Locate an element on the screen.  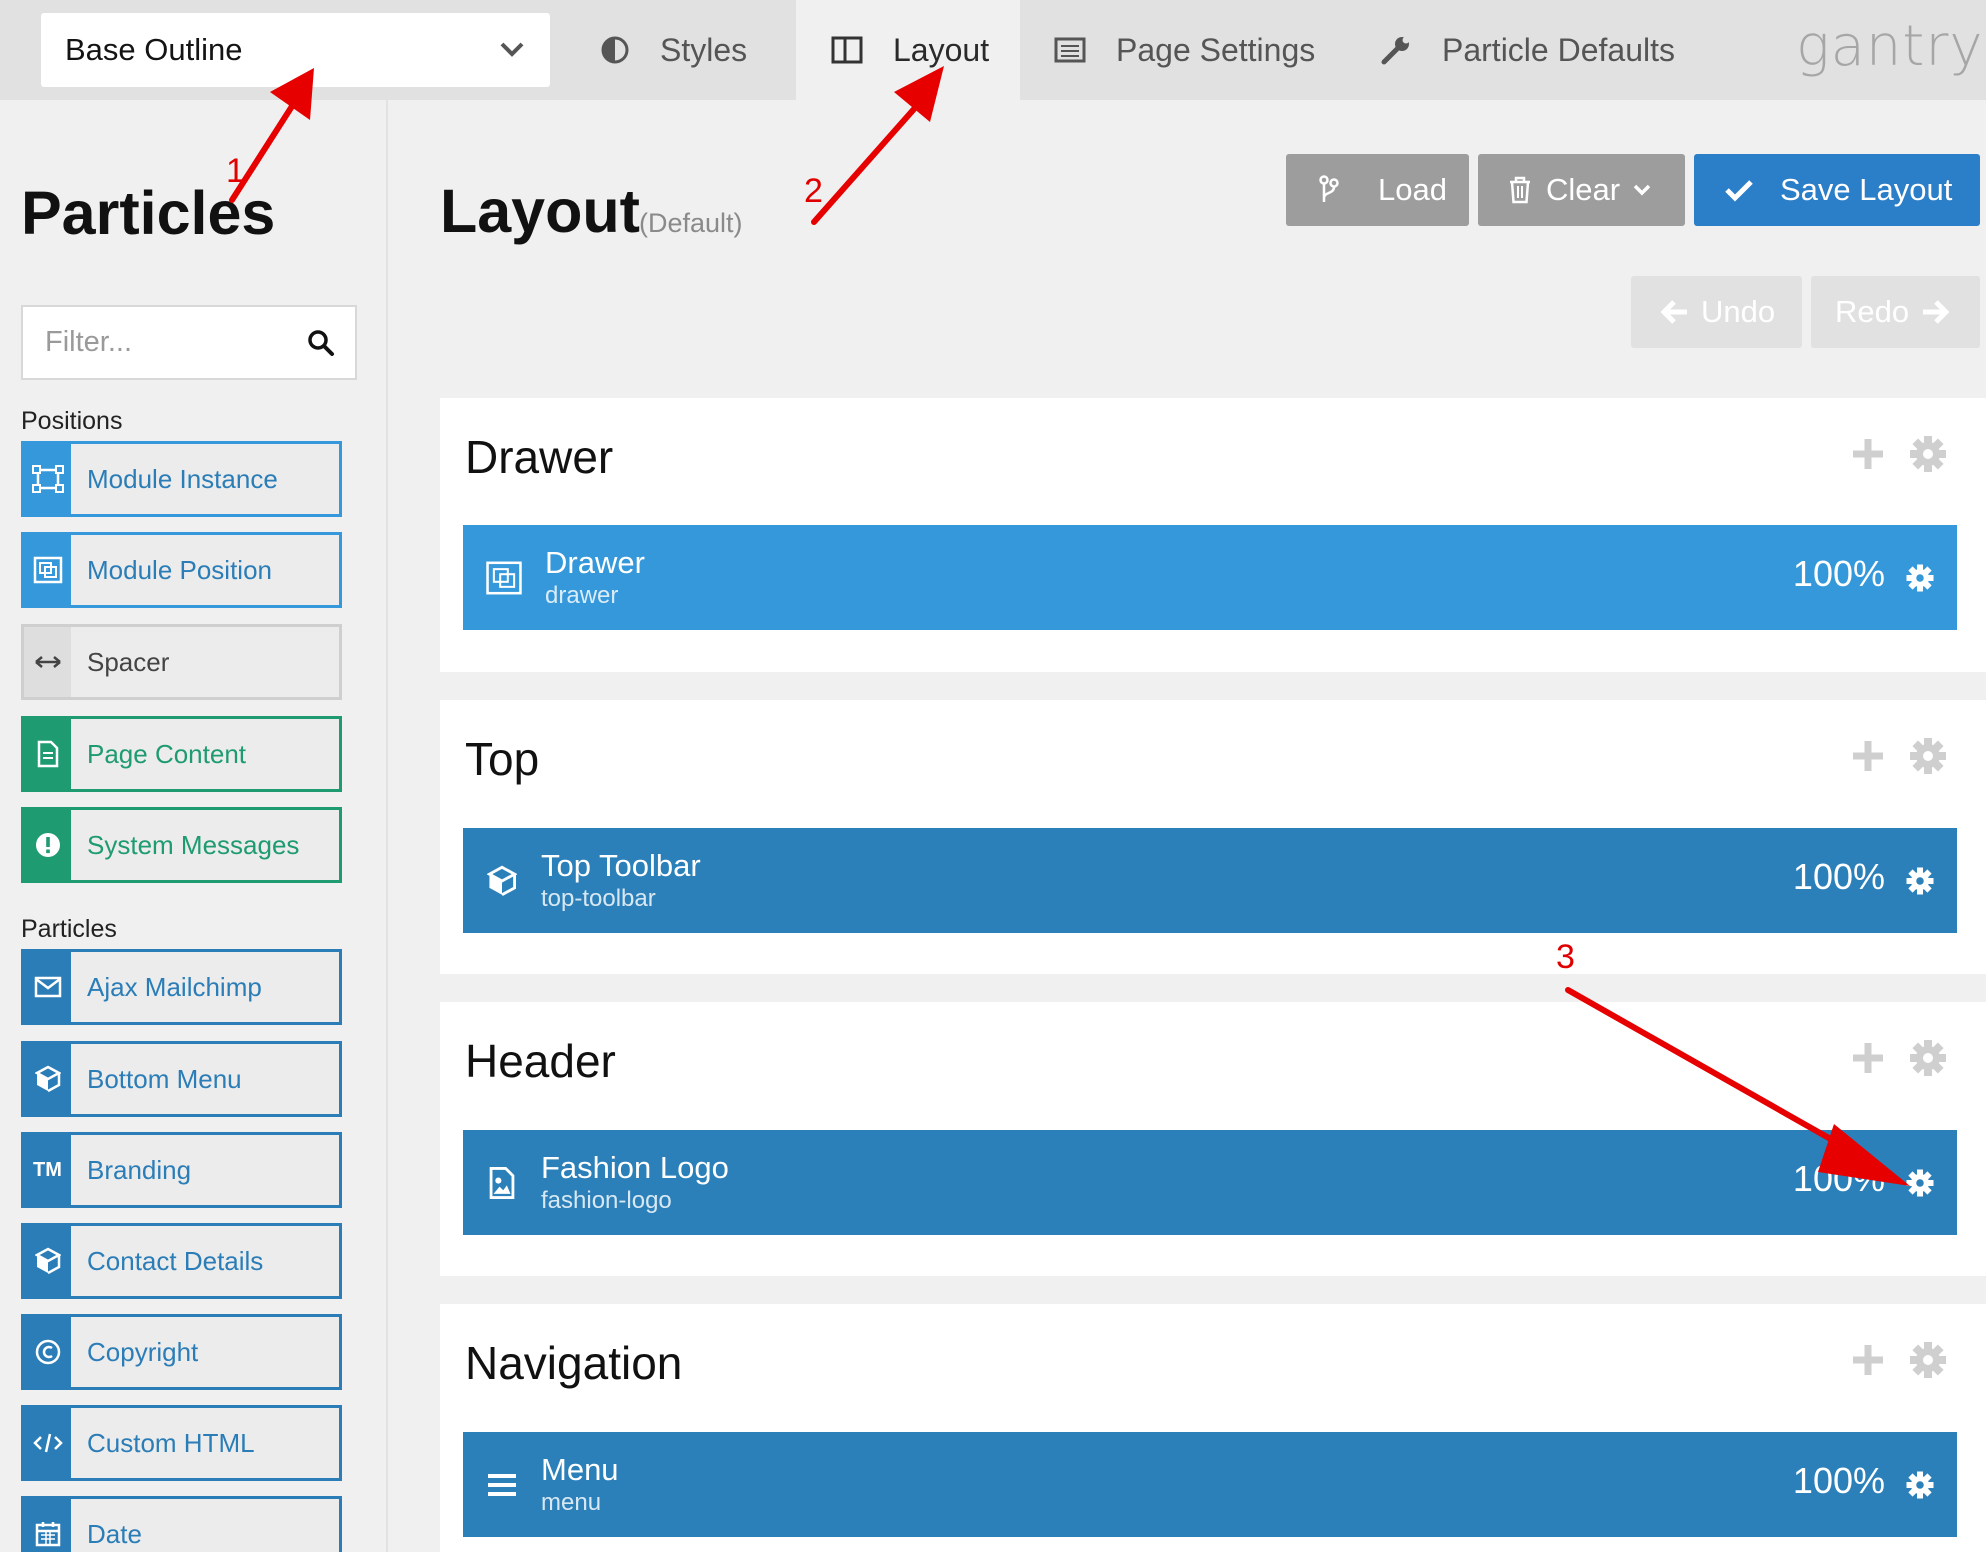
particle-date: Date is located at coordinates (181, 1524).